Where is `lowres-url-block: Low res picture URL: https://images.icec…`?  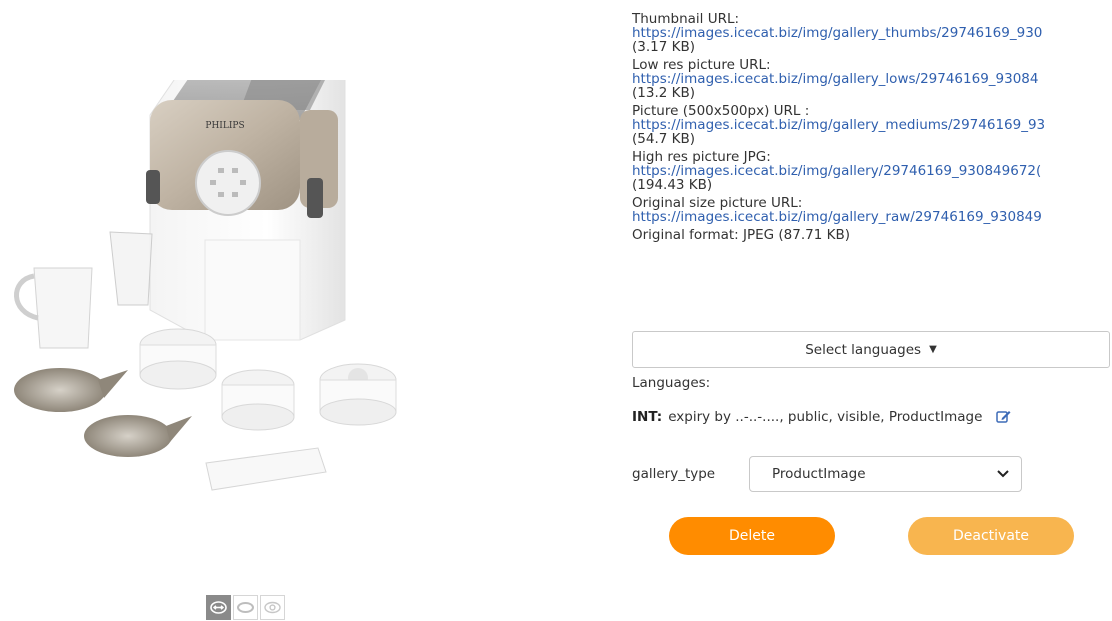 lowres-url-block: Low res picture URL: https://images.icec… is located at coordinates (872, 79).